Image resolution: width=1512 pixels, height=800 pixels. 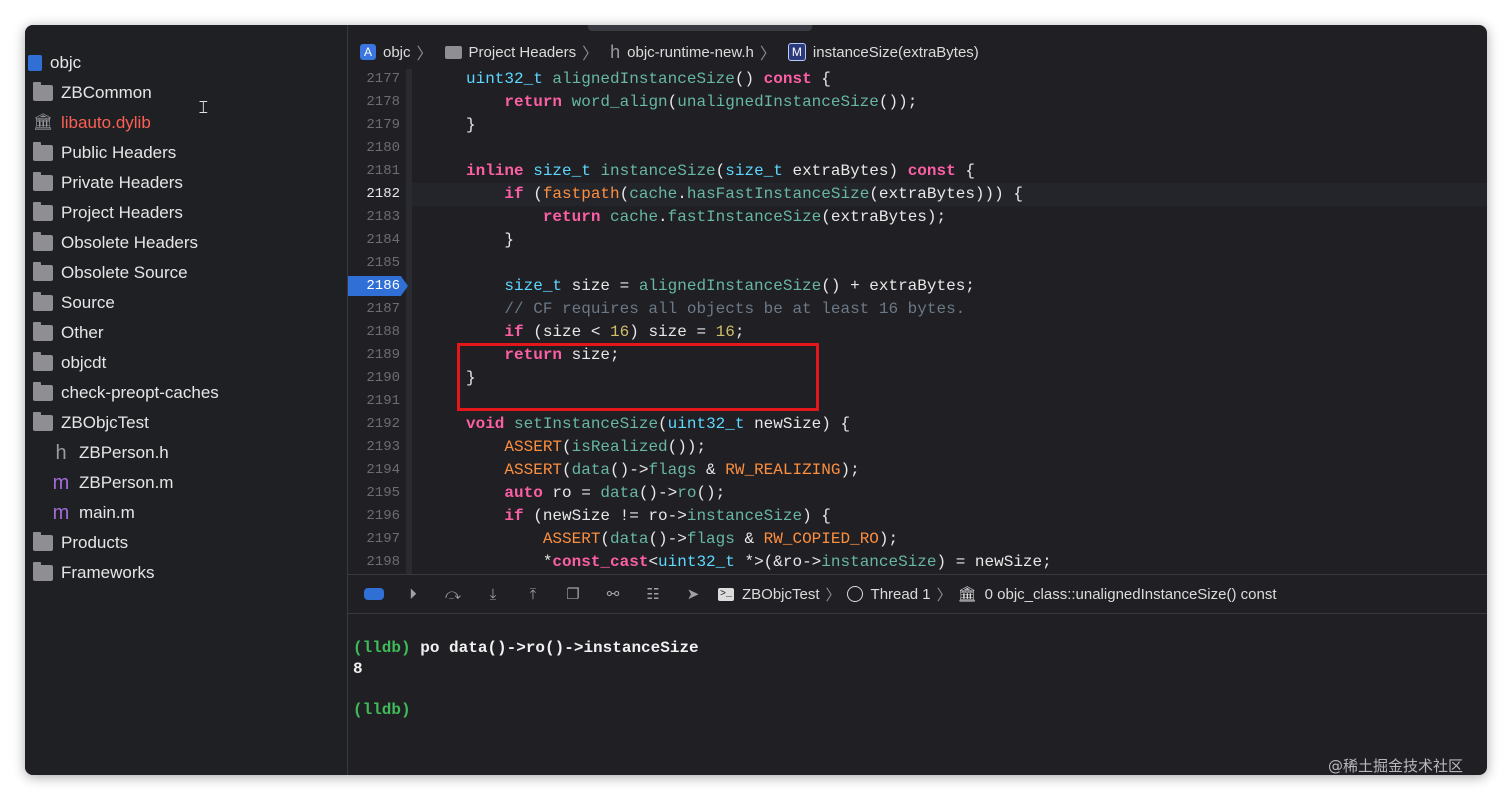 What do you see at coordinates (648, 79) in the screenshot?
I see `code-text: uint32_t alignedInstanceSize() const {` at bounding box center [648, 79].